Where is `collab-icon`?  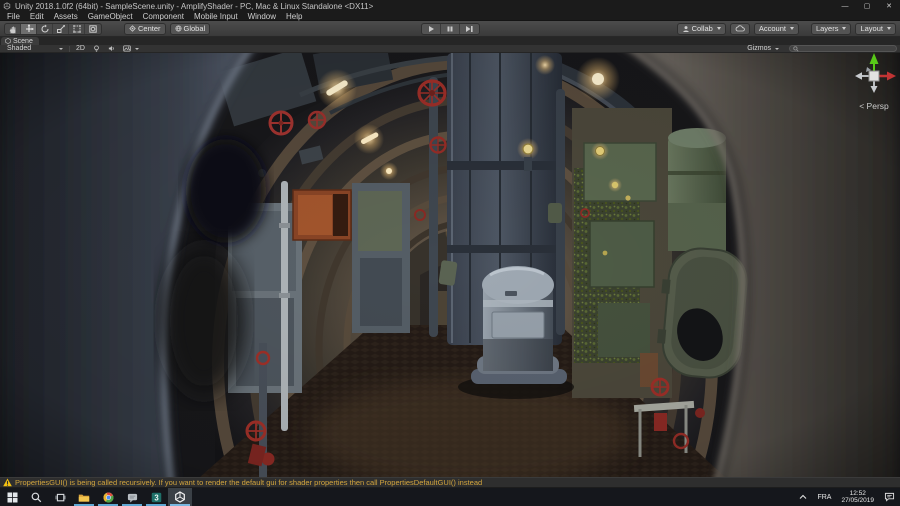 collab-icon is located at coordinates (685, 28).